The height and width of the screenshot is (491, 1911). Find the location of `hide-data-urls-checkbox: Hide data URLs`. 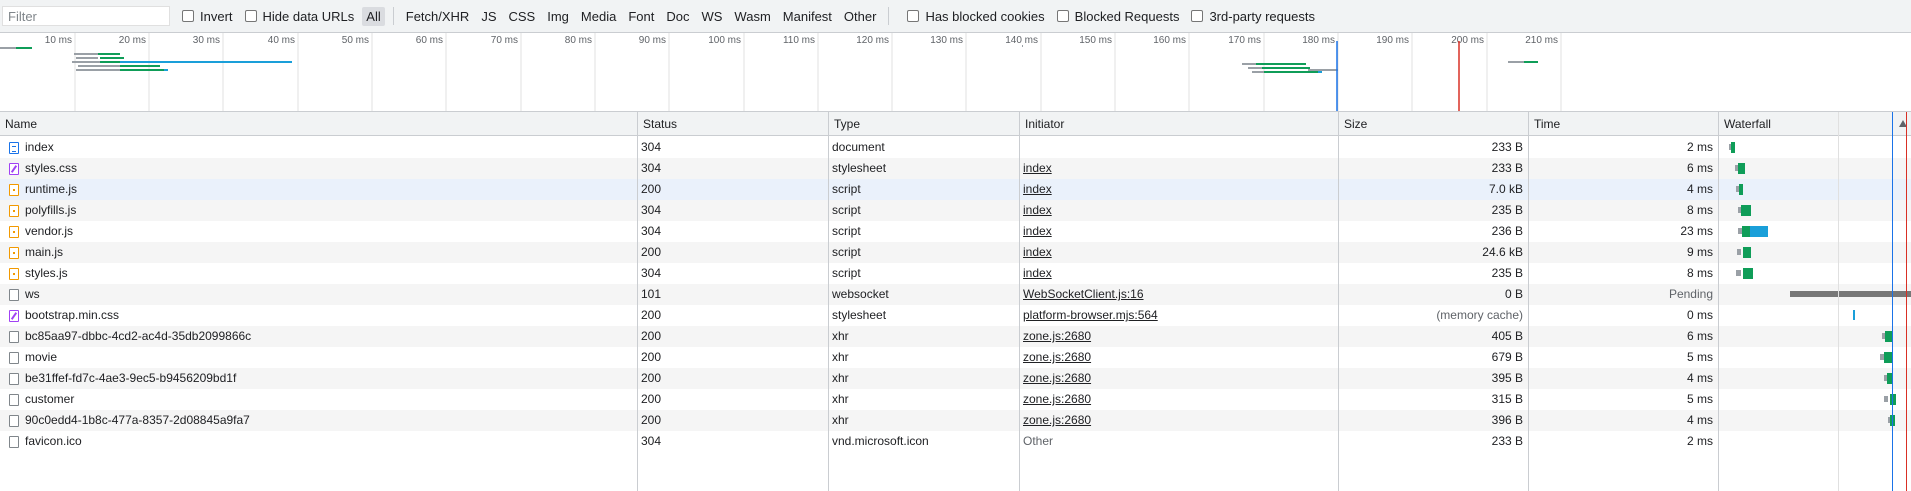

hide-data-urls-checkbox: Hide data URLs is located at coordinates (299, 16).